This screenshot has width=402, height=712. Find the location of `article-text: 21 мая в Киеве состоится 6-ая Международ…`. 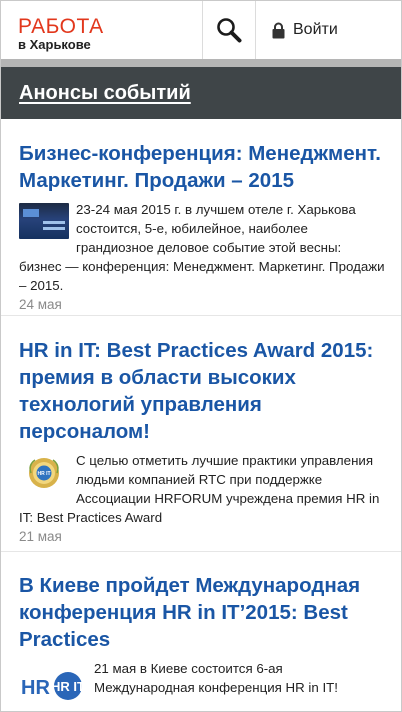

article-text: 21 мая в Киеве состоится 6-ая Международ… is located at coordinates (216, 678).